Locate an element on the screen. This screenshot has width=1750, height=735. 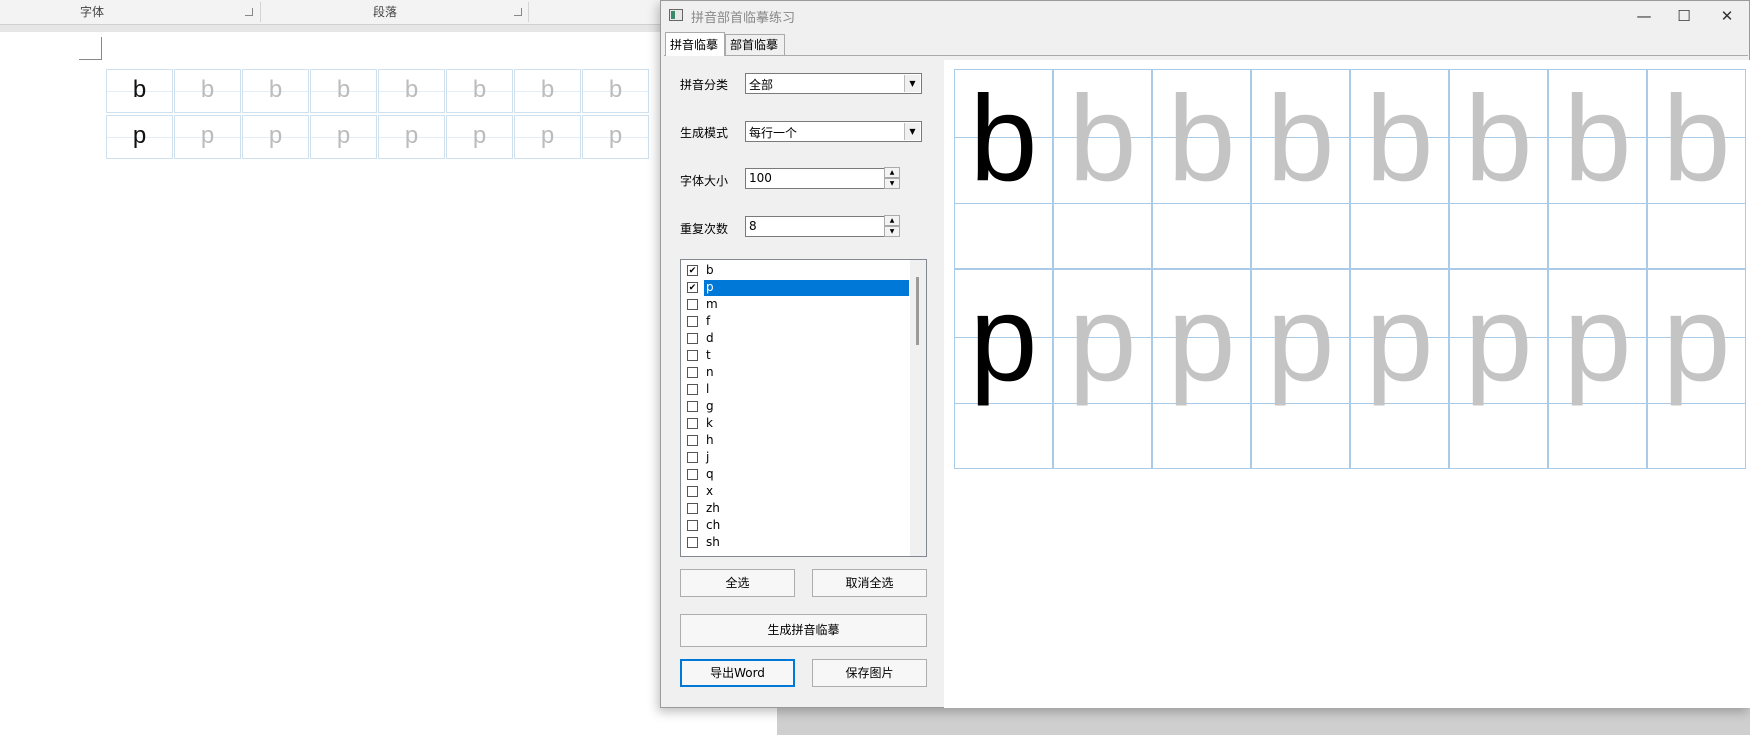
list-scrollbar is located at coordinates (918, 408).